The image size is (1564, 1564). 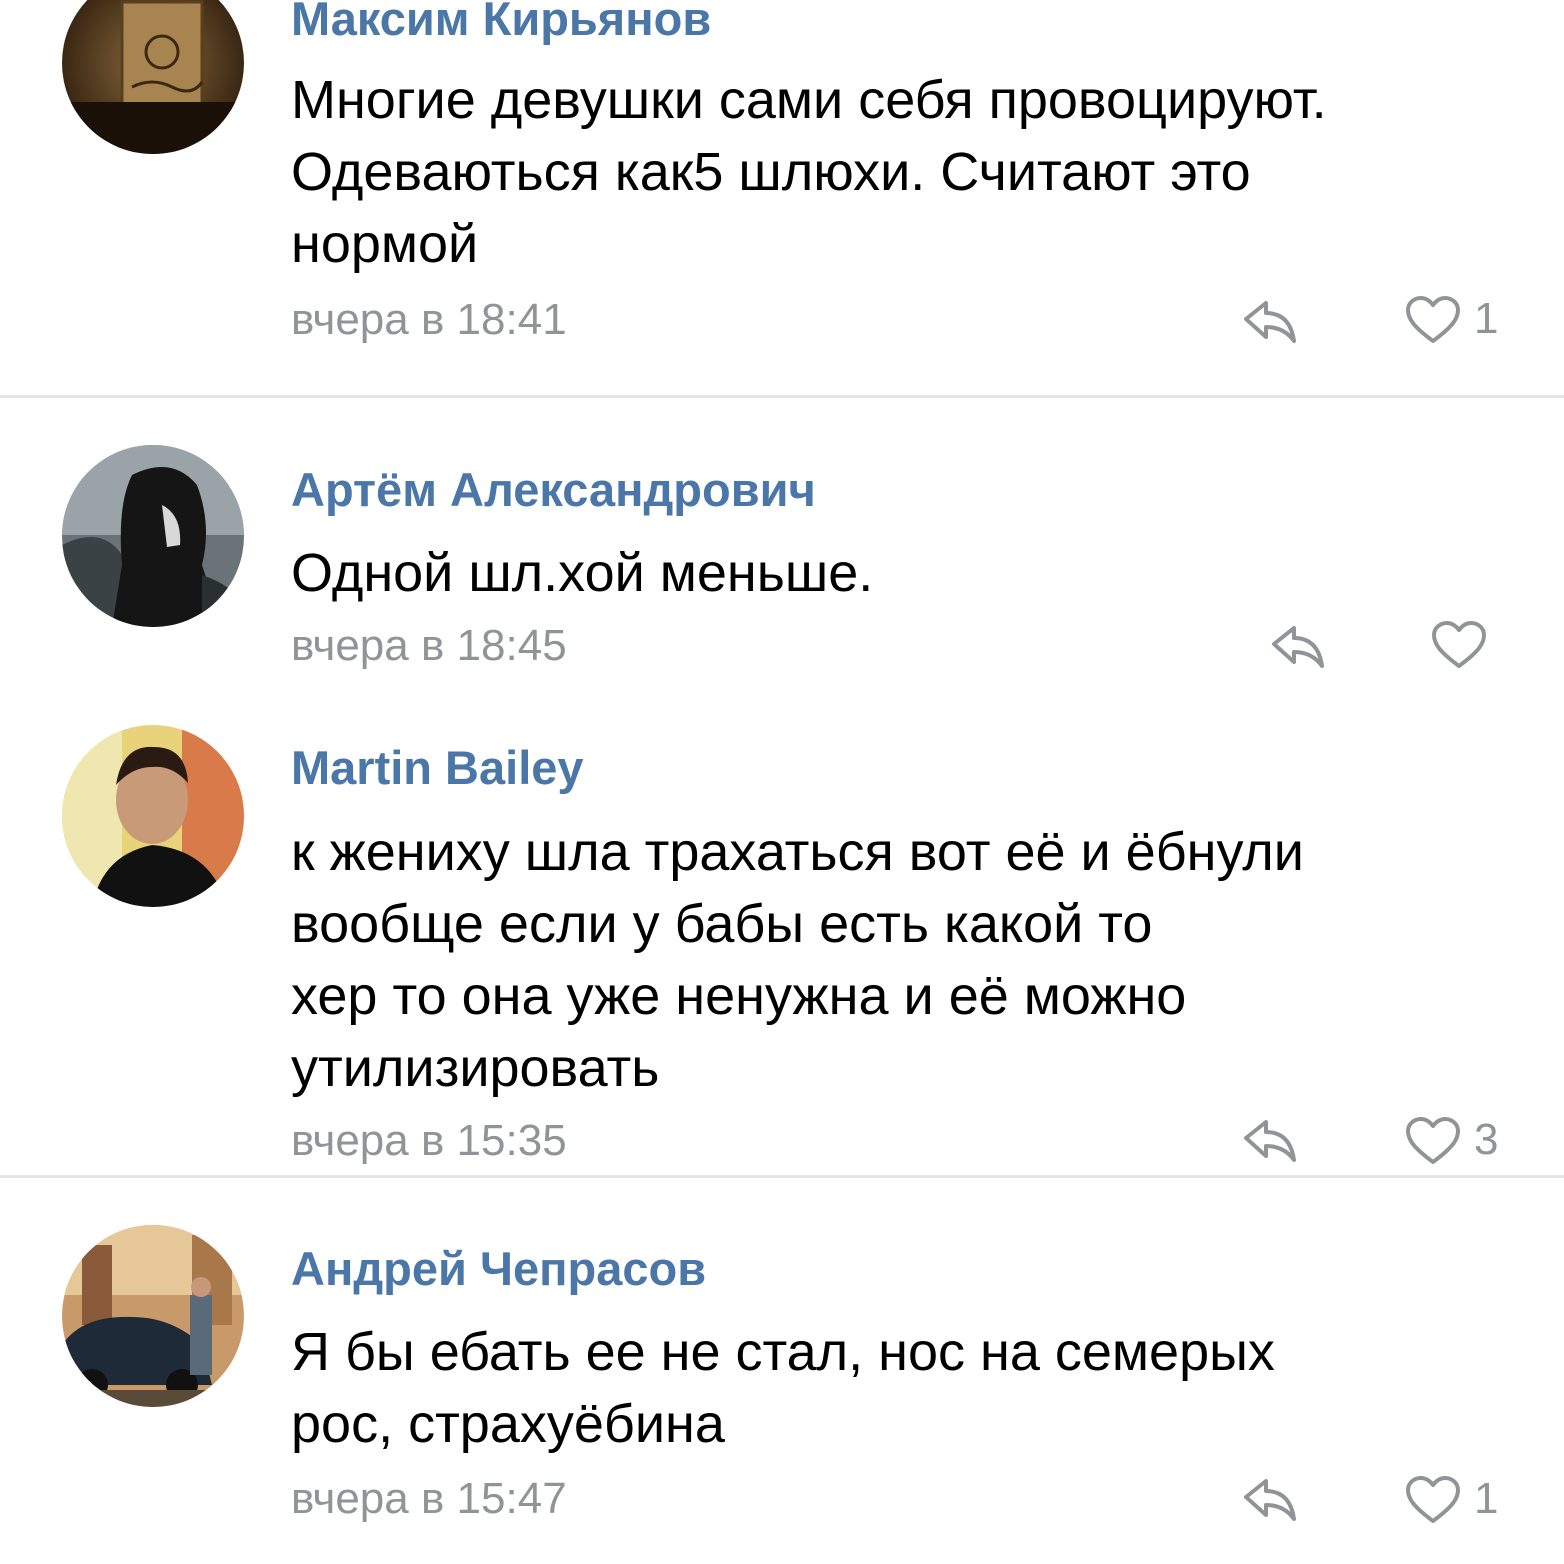 What do you see at coordinates (722, 924) in the screenshot?
I see `comment-text-line: вообще если у бабы есть какой то` at bounding box center [722, 924].